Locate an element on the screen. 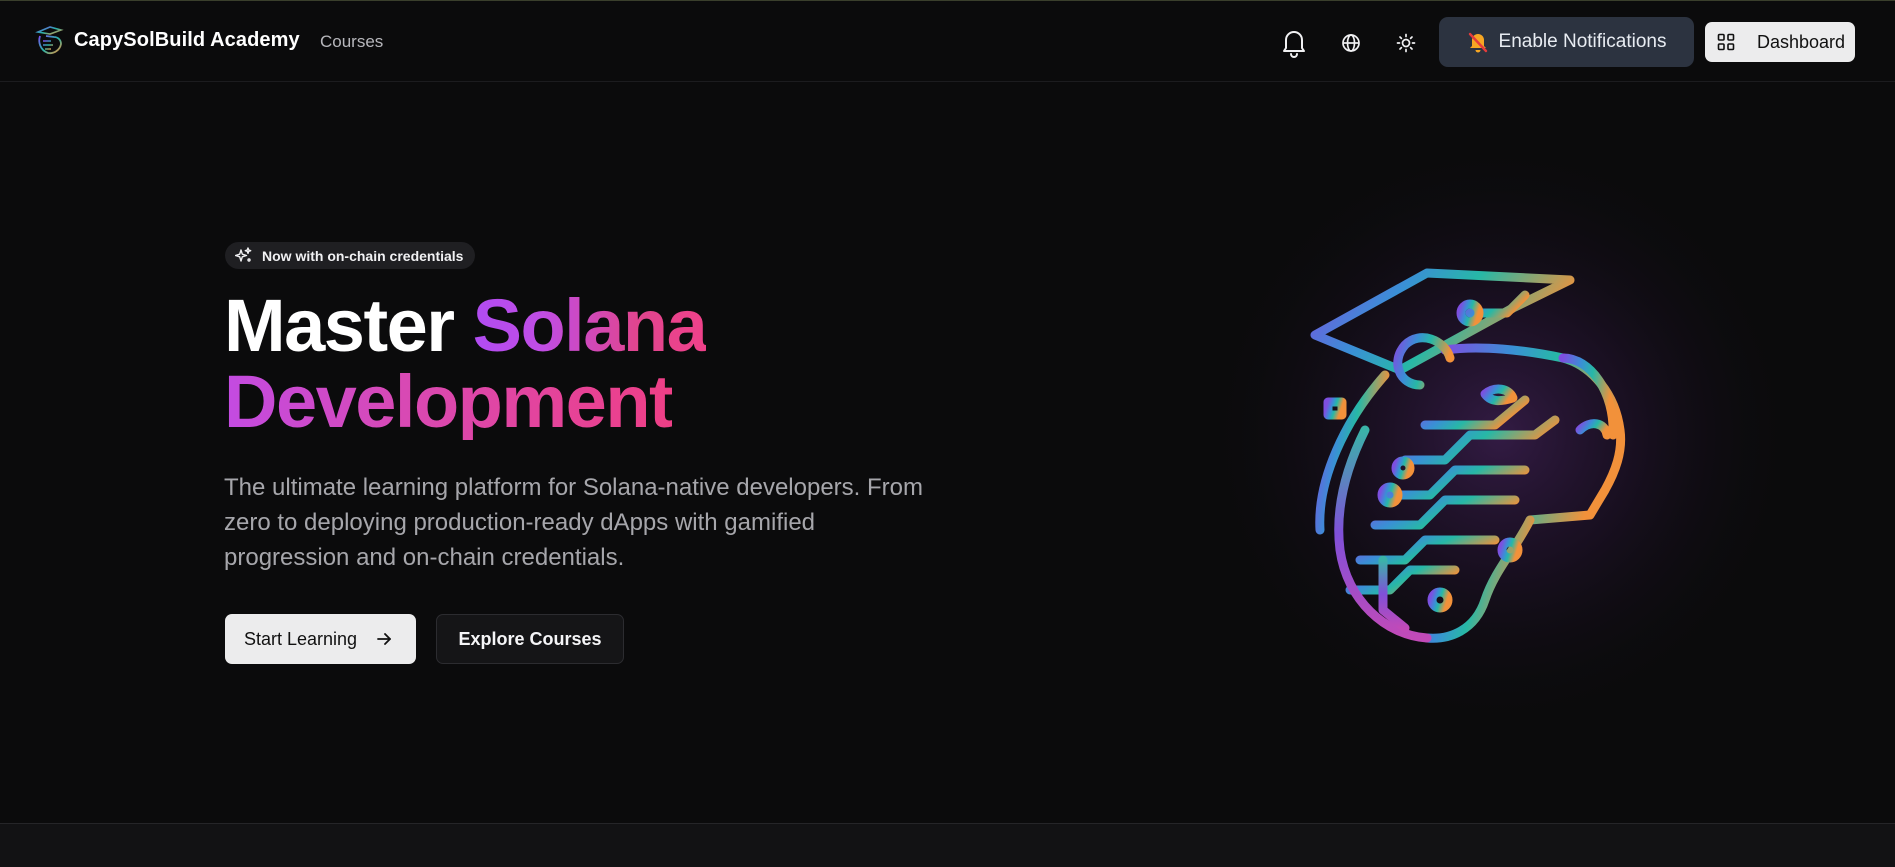  brand-link: CapySolBuild Academy is located at coordinates (167, 40).